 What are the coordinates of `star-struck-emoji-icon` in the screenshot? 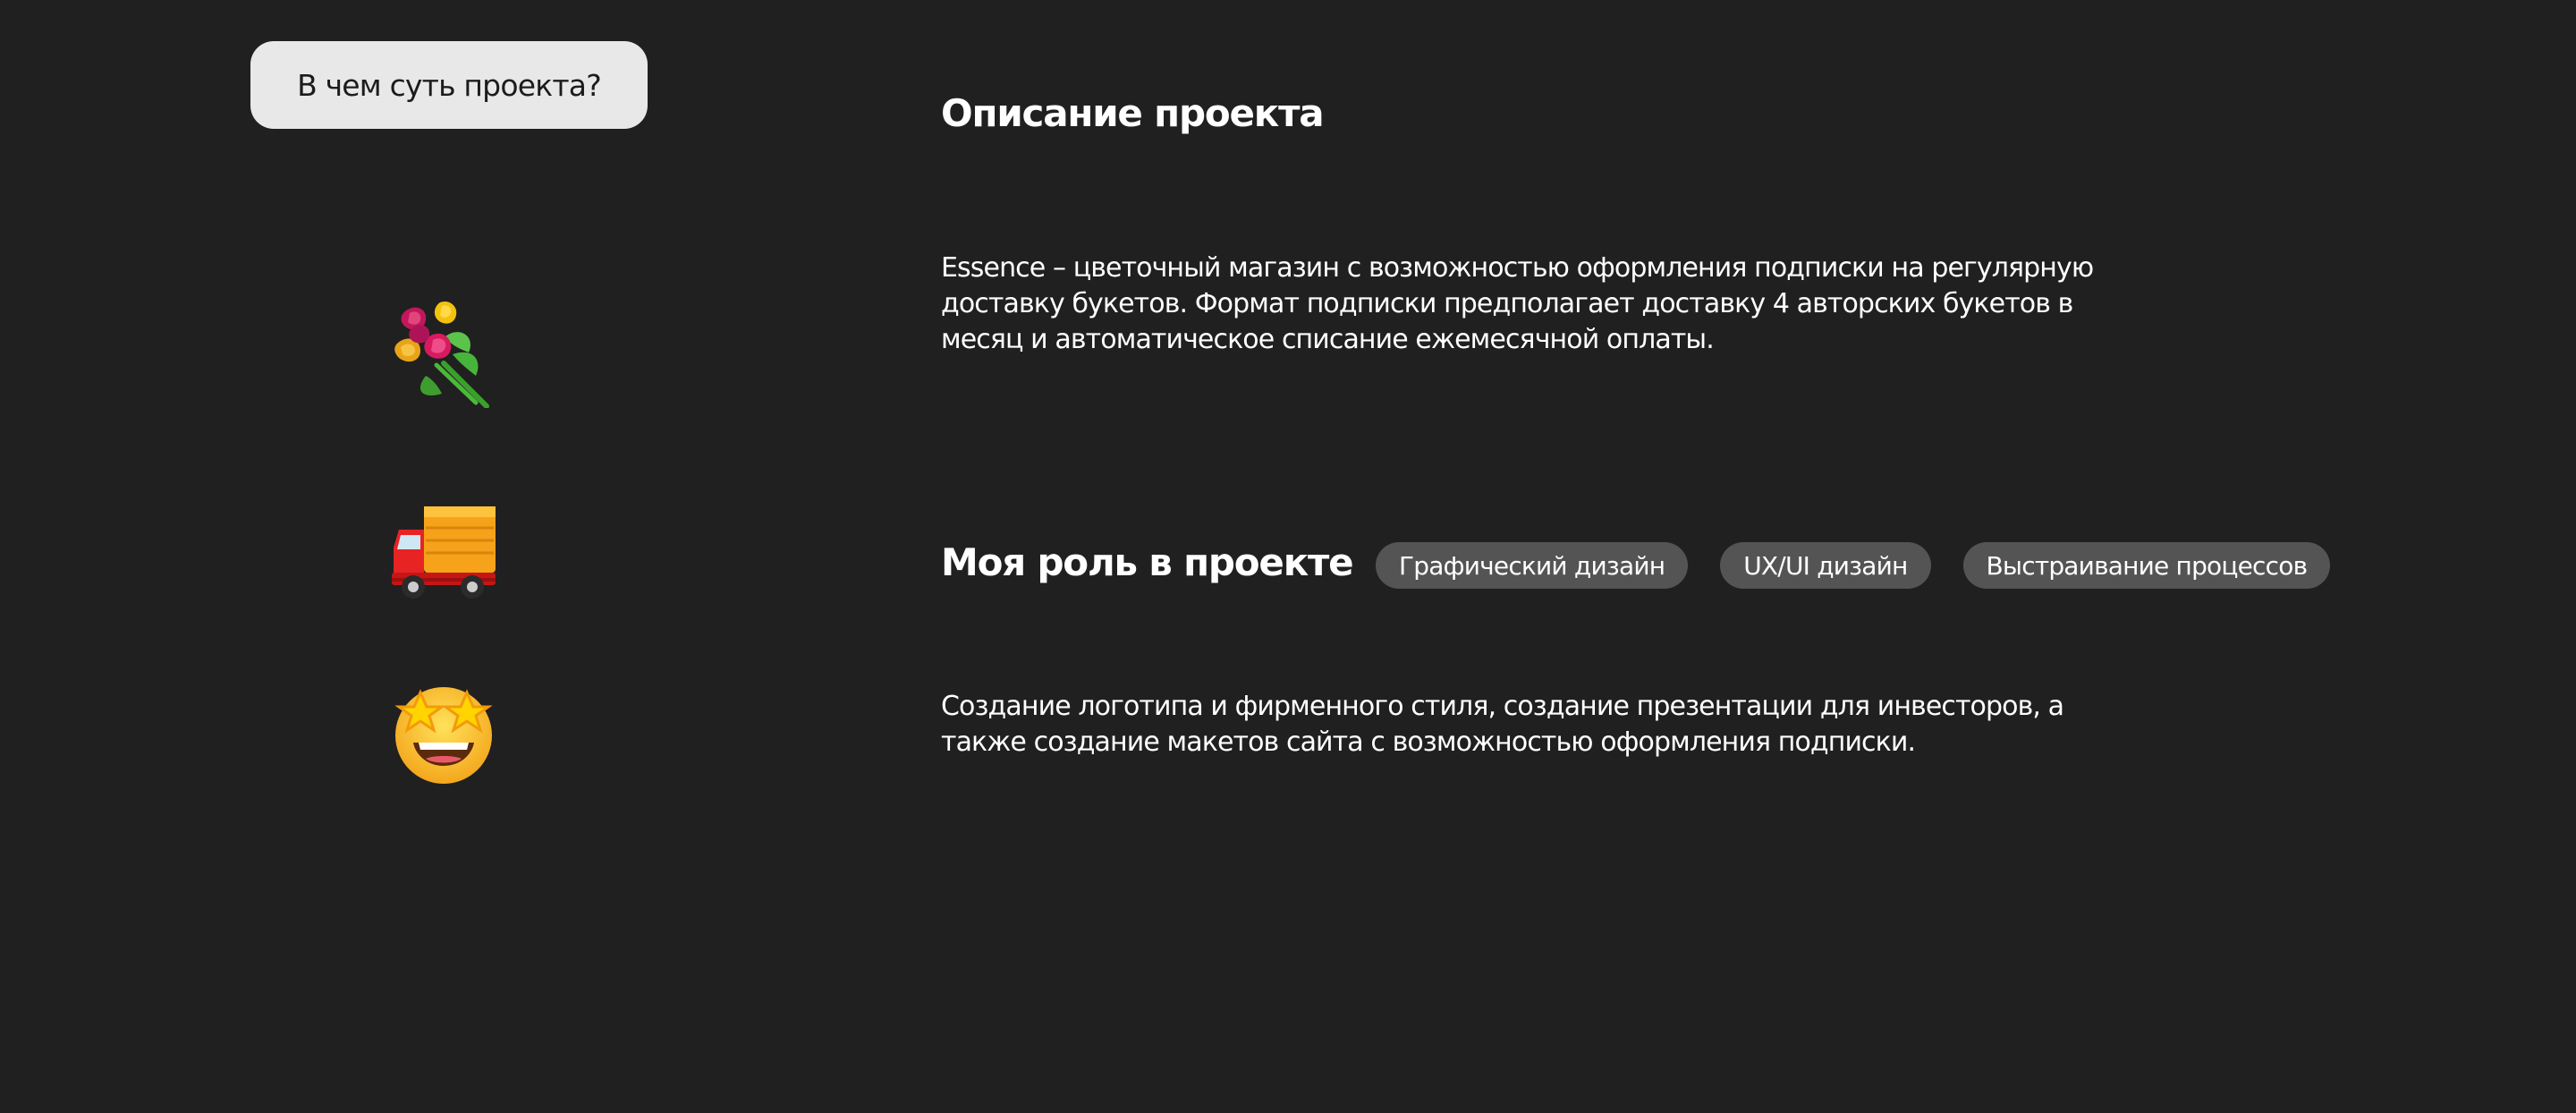 It's located at (443, 733).